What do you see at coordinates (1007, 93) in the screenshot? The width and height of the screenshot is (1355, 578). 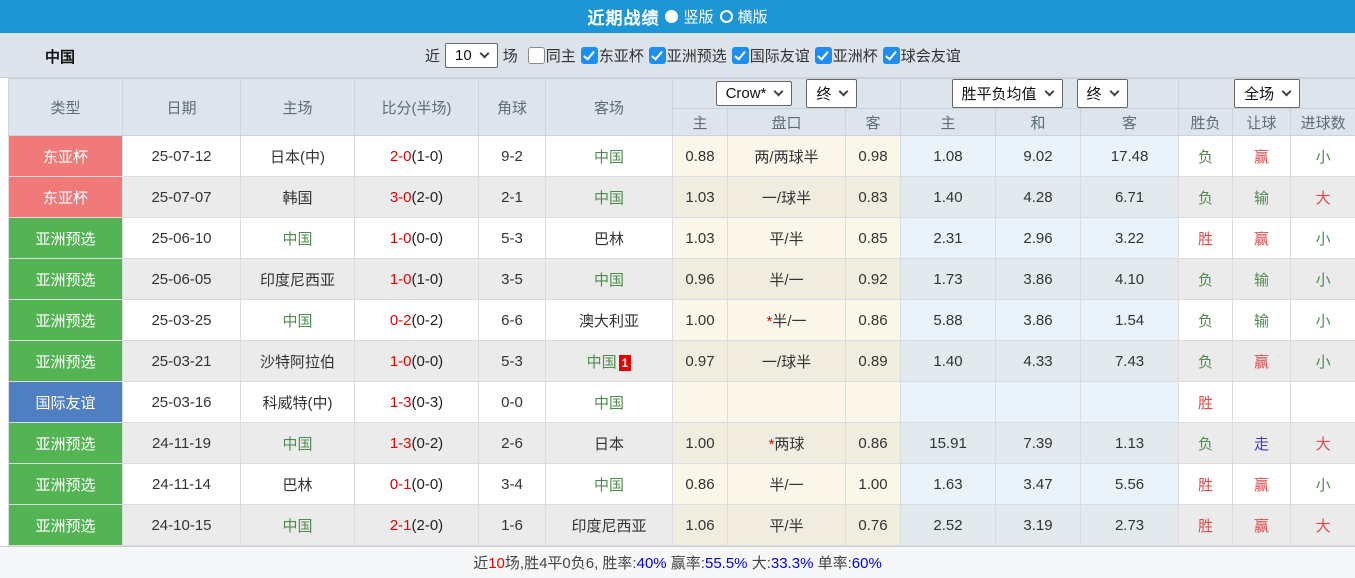 I see `wdl-average-select: 胜平负均值` at bounding box center [1007, 93].